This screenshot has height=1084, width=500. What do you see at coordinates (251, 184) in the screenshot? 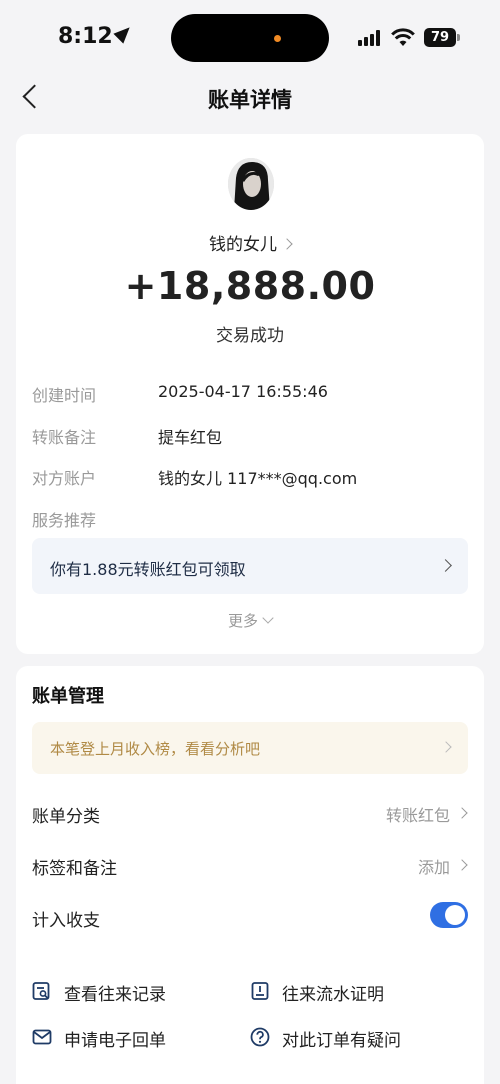
I see `avatar` at bounding box center [251, 184].